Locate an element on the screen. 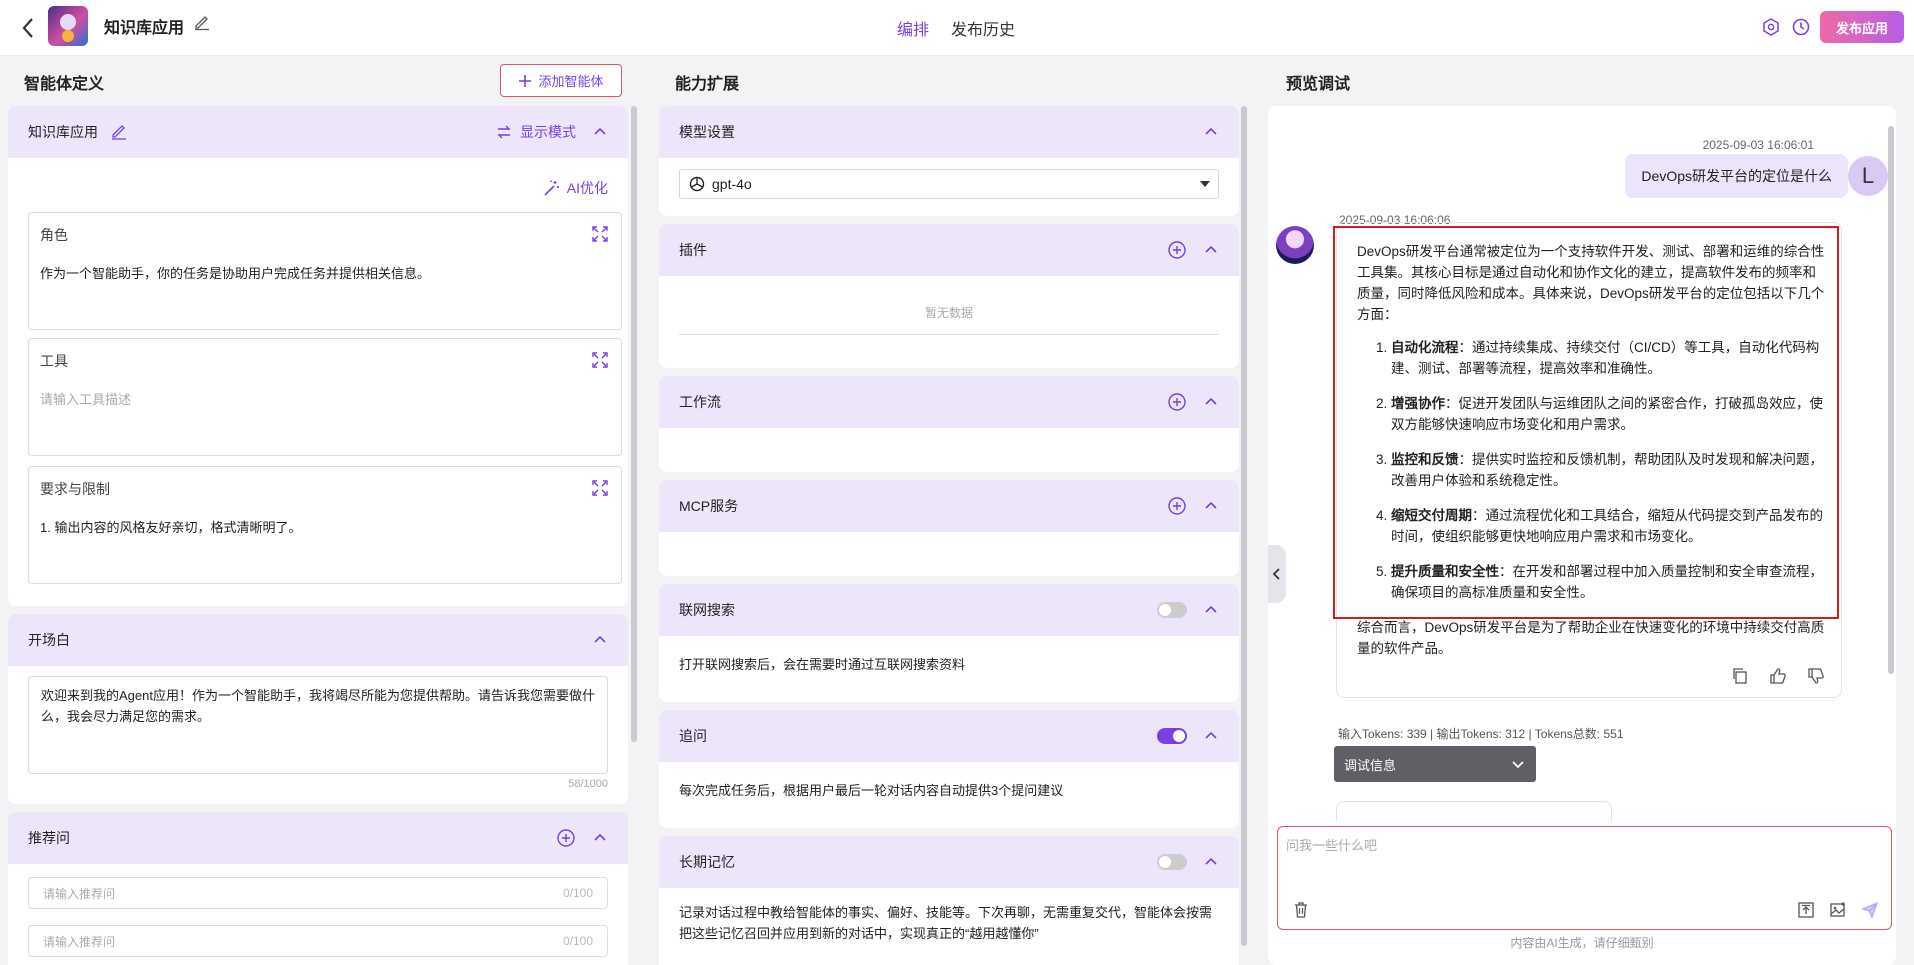 The width and height of the screenshot is (1914, 965). display-mode-label: 显示模式 is located at coordinates (548, 132).